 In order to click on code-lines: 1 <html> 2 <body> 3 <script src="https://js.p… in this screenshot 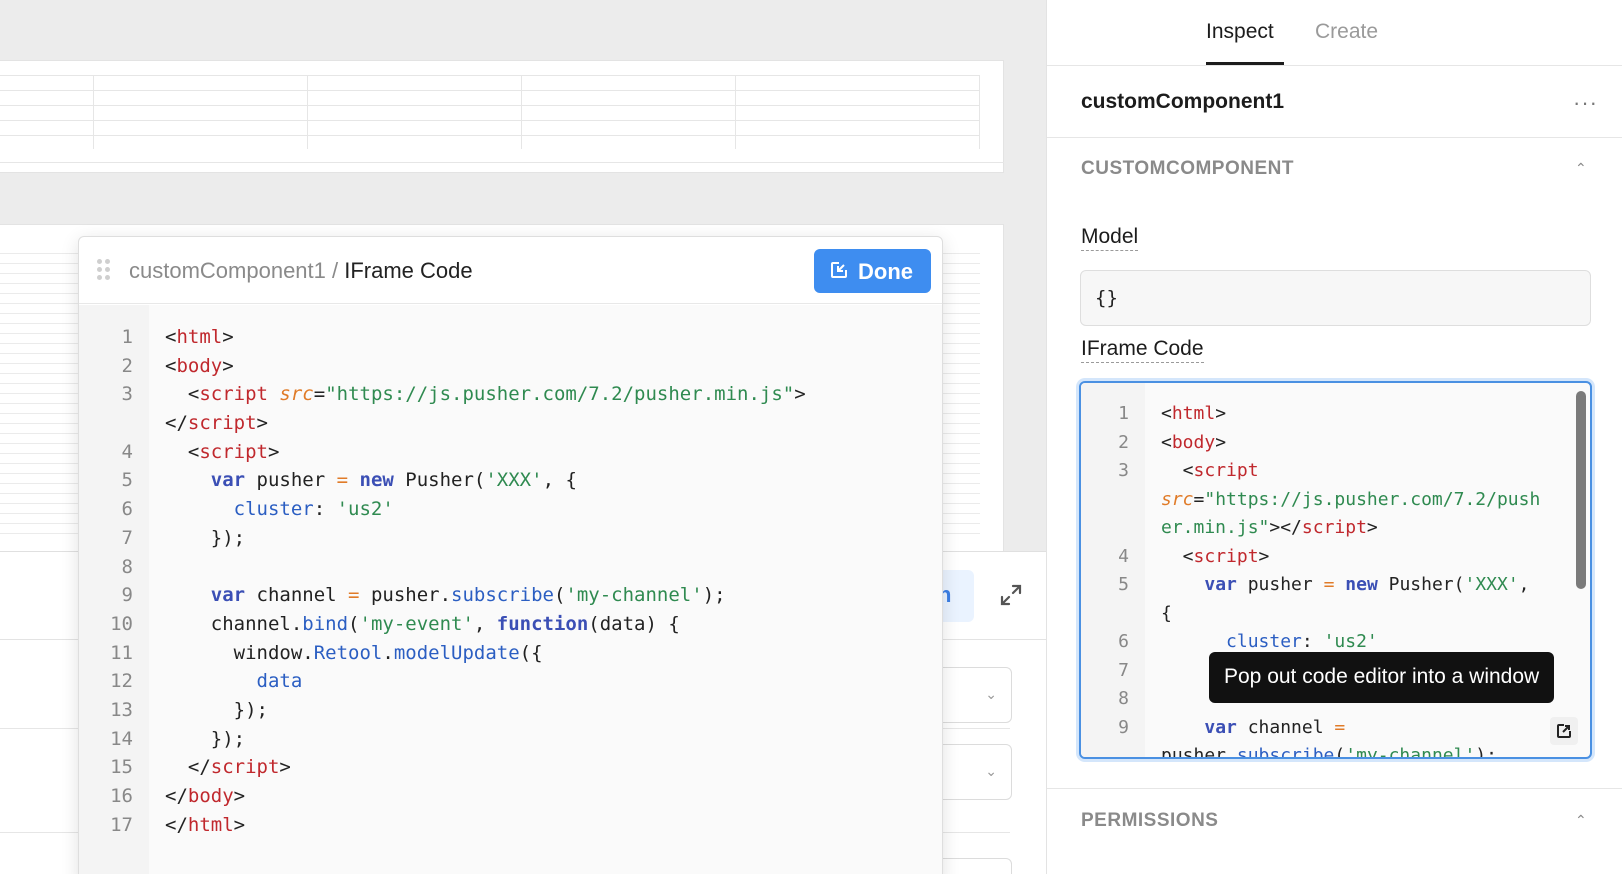, I will do `click(1335, 578)`.